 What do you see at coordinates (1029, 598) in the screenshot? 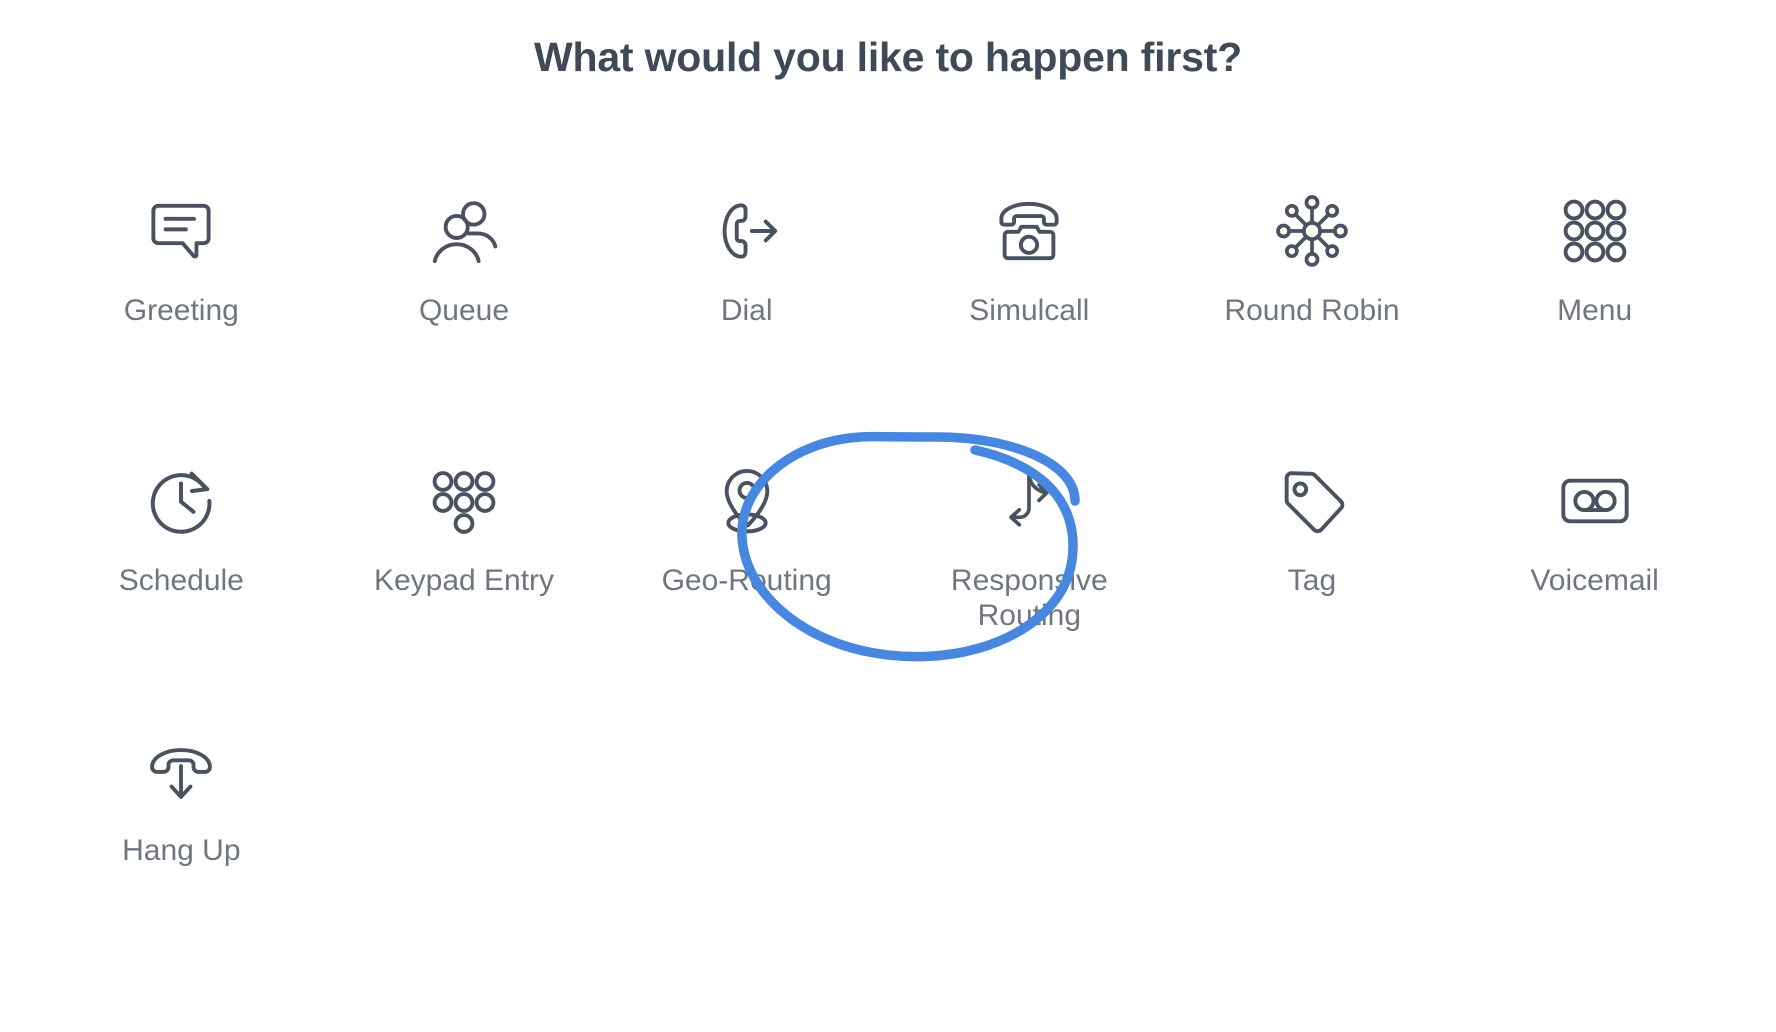
I see `option-label: Responsive Routing` at bounding box center [1029, 598].